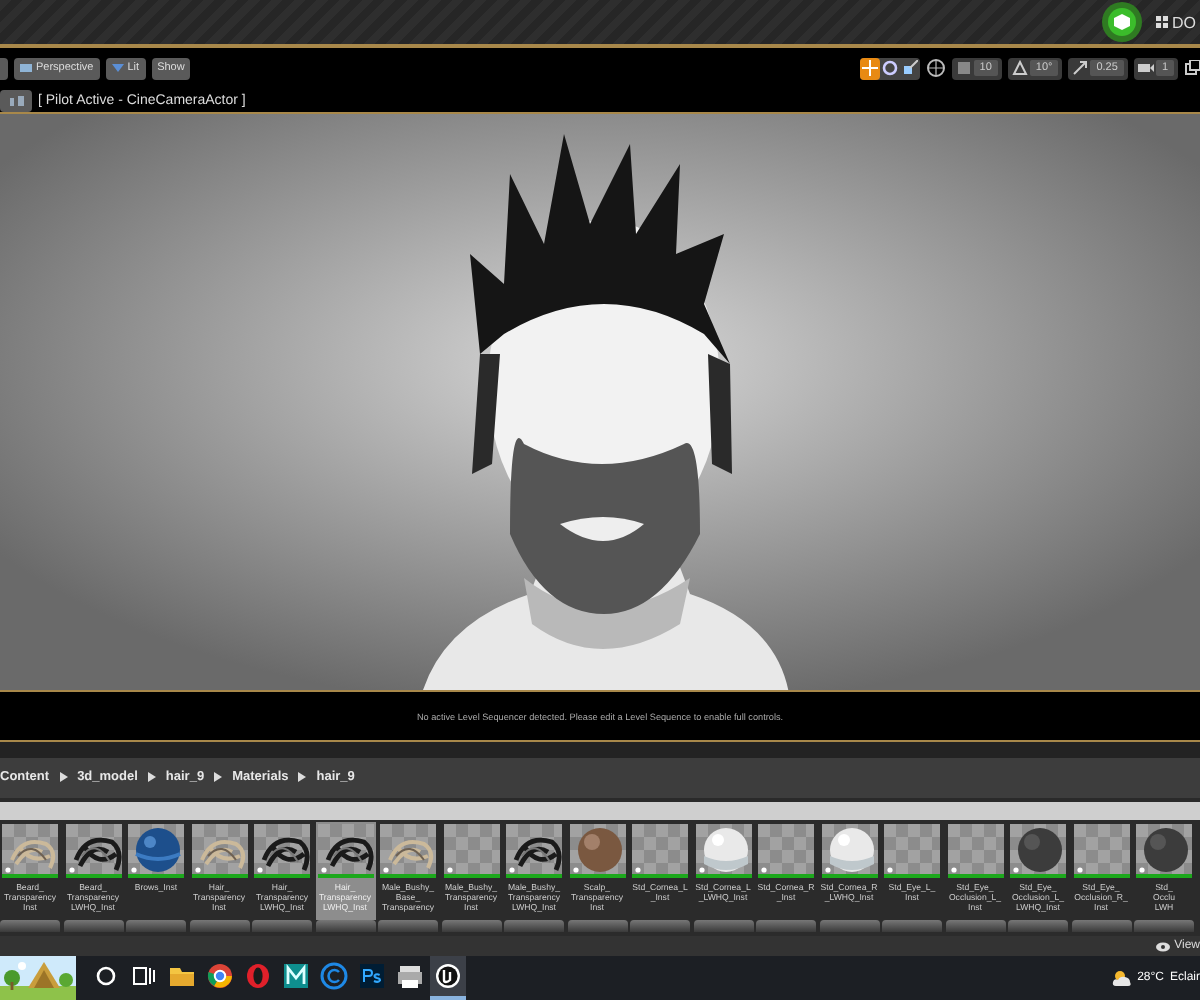 This screenshot has height=1000, width=1200. What do you see at coordinates (1122, 22) in the screenshot?
I see `source-control-icon` at bounding box center [1122, 22].